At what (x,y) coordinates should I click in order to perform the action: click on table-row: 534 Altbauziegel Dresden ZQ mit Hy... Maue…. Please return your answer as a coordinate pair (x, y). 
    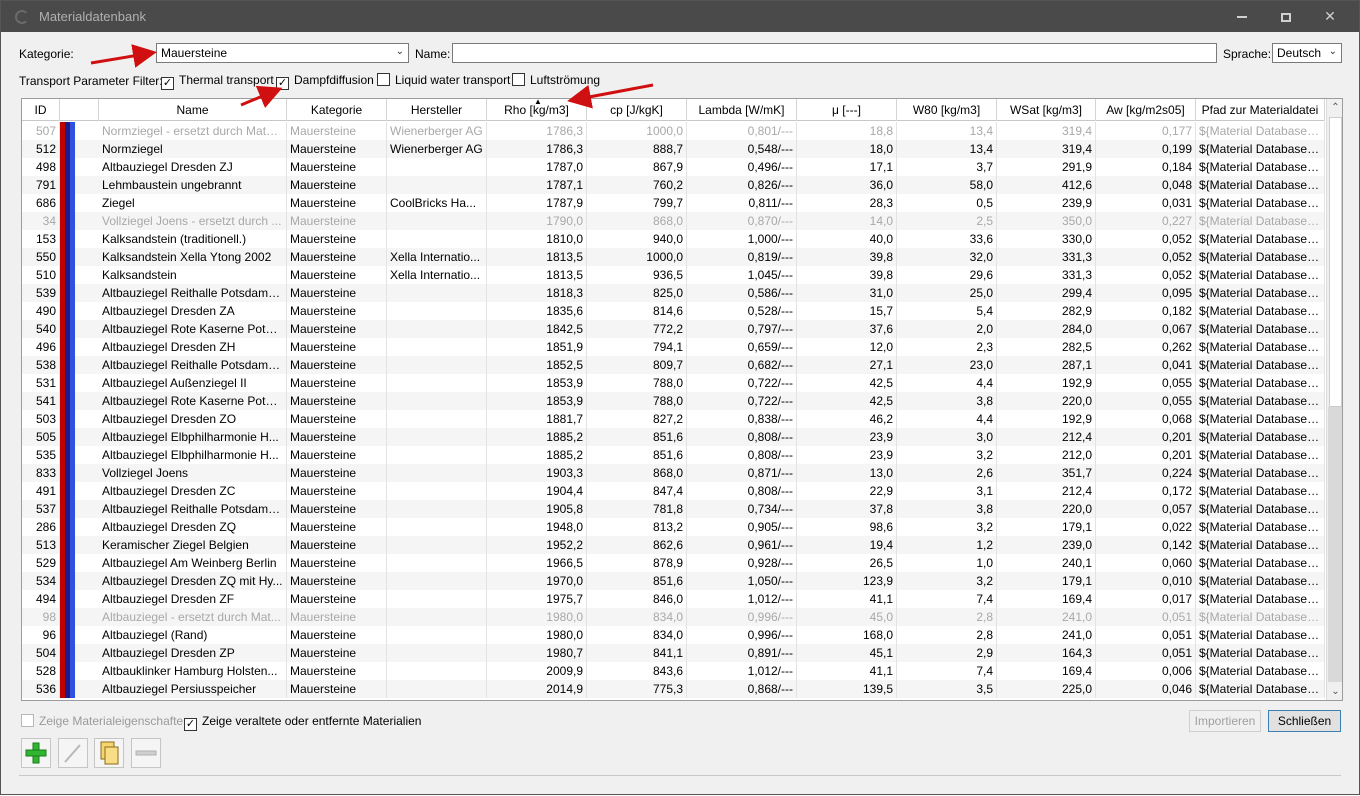
    Looking at the image, I should click on (673, 581).